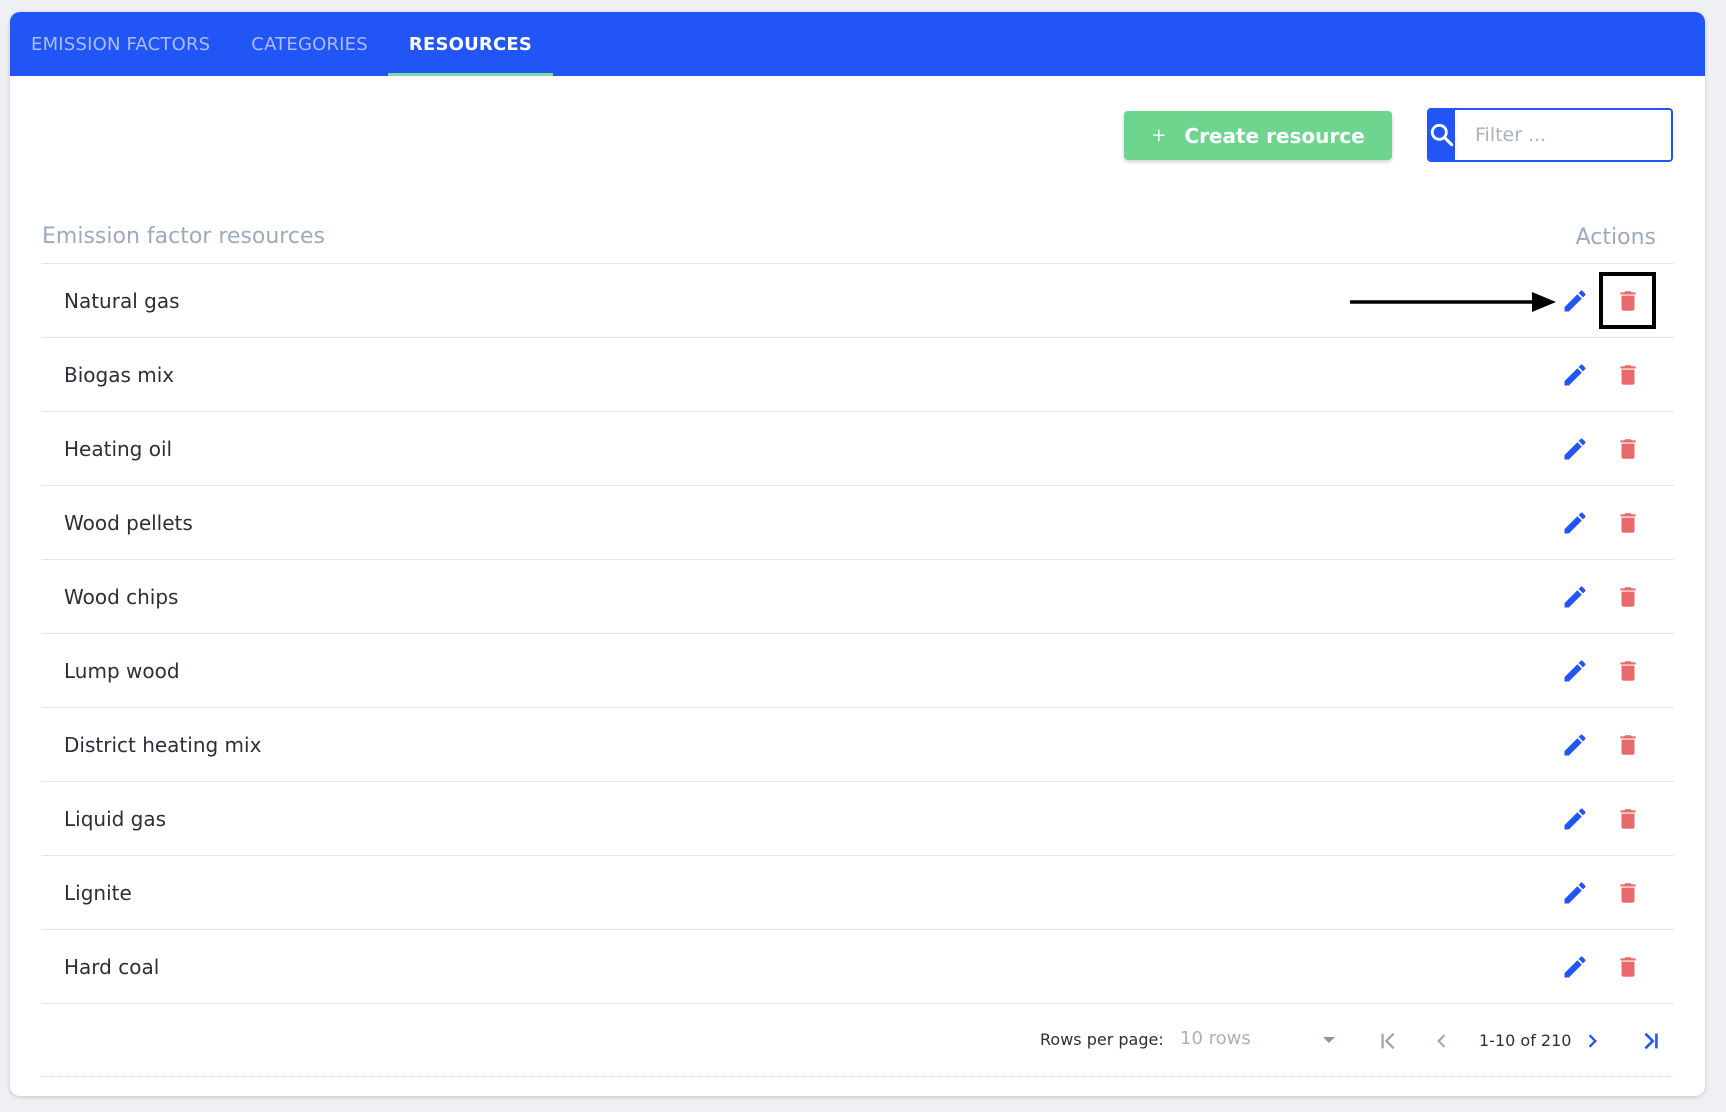 The width and height of the screenshot is (1726, 1112). What do you see at coordinates (858, 597) in the screenshot?
I see `table-row: Wood chips` at bounding box center [858, 597].